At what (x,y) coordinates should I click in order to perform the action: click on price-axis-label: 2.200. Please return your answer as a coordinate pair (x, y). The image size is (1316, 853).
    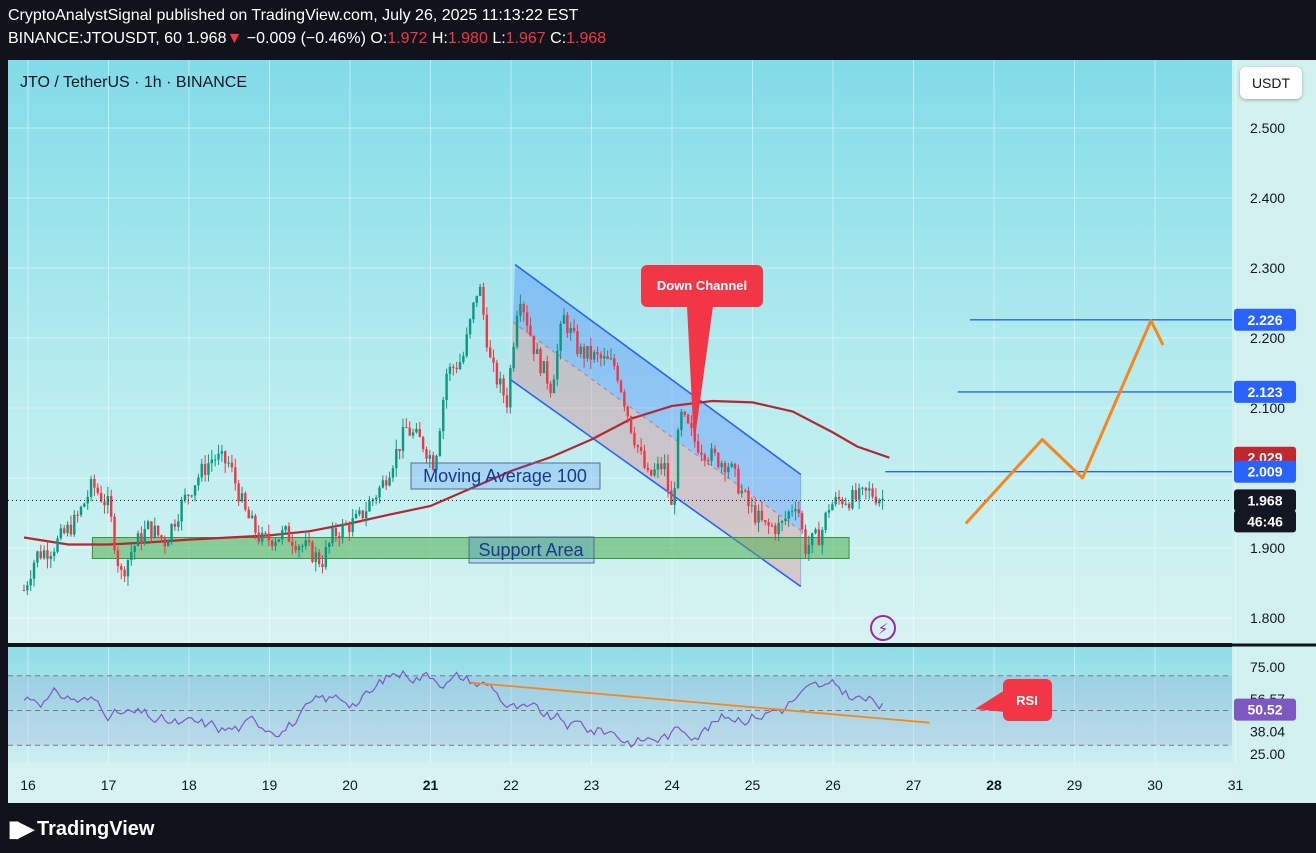
    Looking at the image, I should click on (1267, 338).